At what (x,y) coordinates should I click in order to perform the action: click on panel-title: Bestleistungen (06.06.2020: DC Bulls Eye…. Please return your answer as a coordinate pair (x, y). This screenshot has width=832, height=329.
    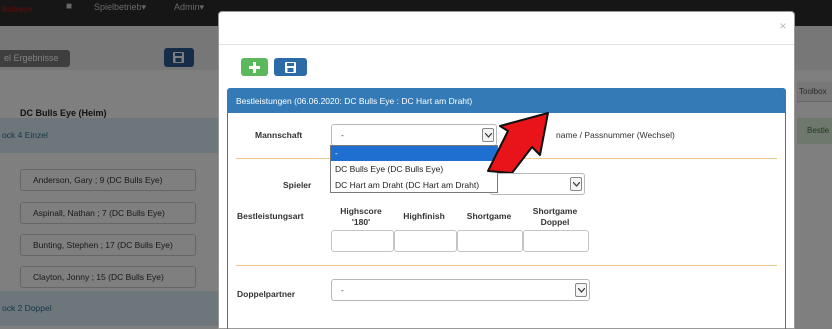
    Looking at the image, I should click on (506, 101).